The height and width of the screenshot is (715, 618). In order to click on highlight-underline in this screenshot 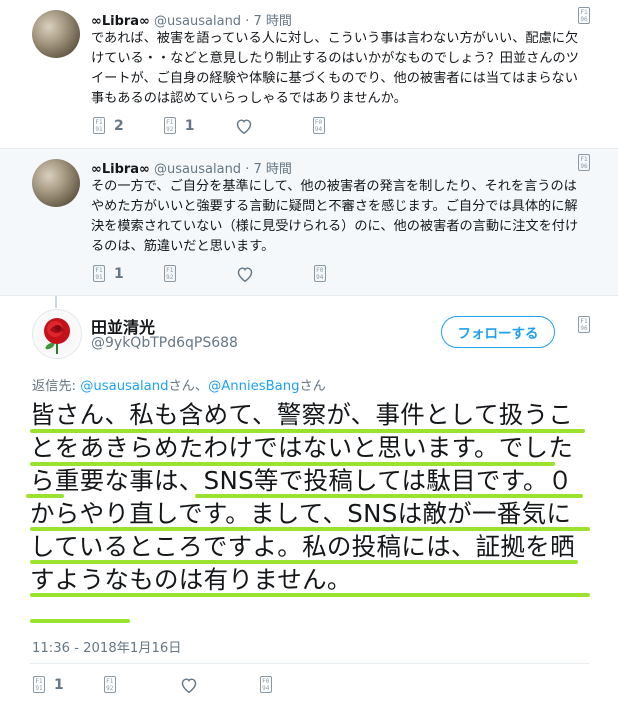, I will do `click(80, 621)`.